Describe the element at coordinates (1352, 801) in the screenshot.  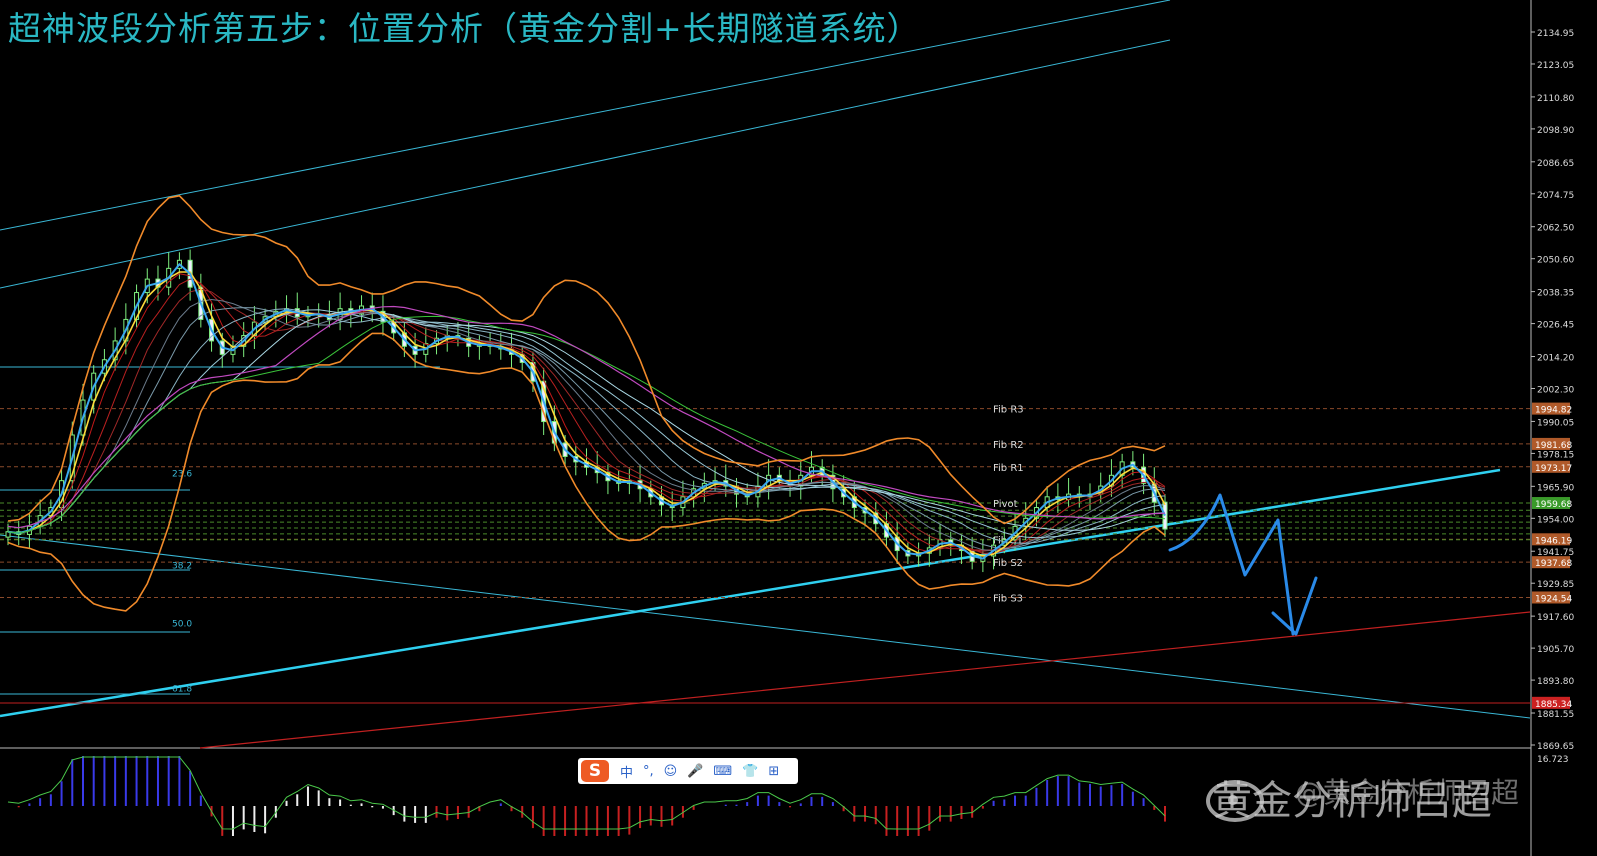
I see `watermark-text: 黄金分析师吕超` at that location.